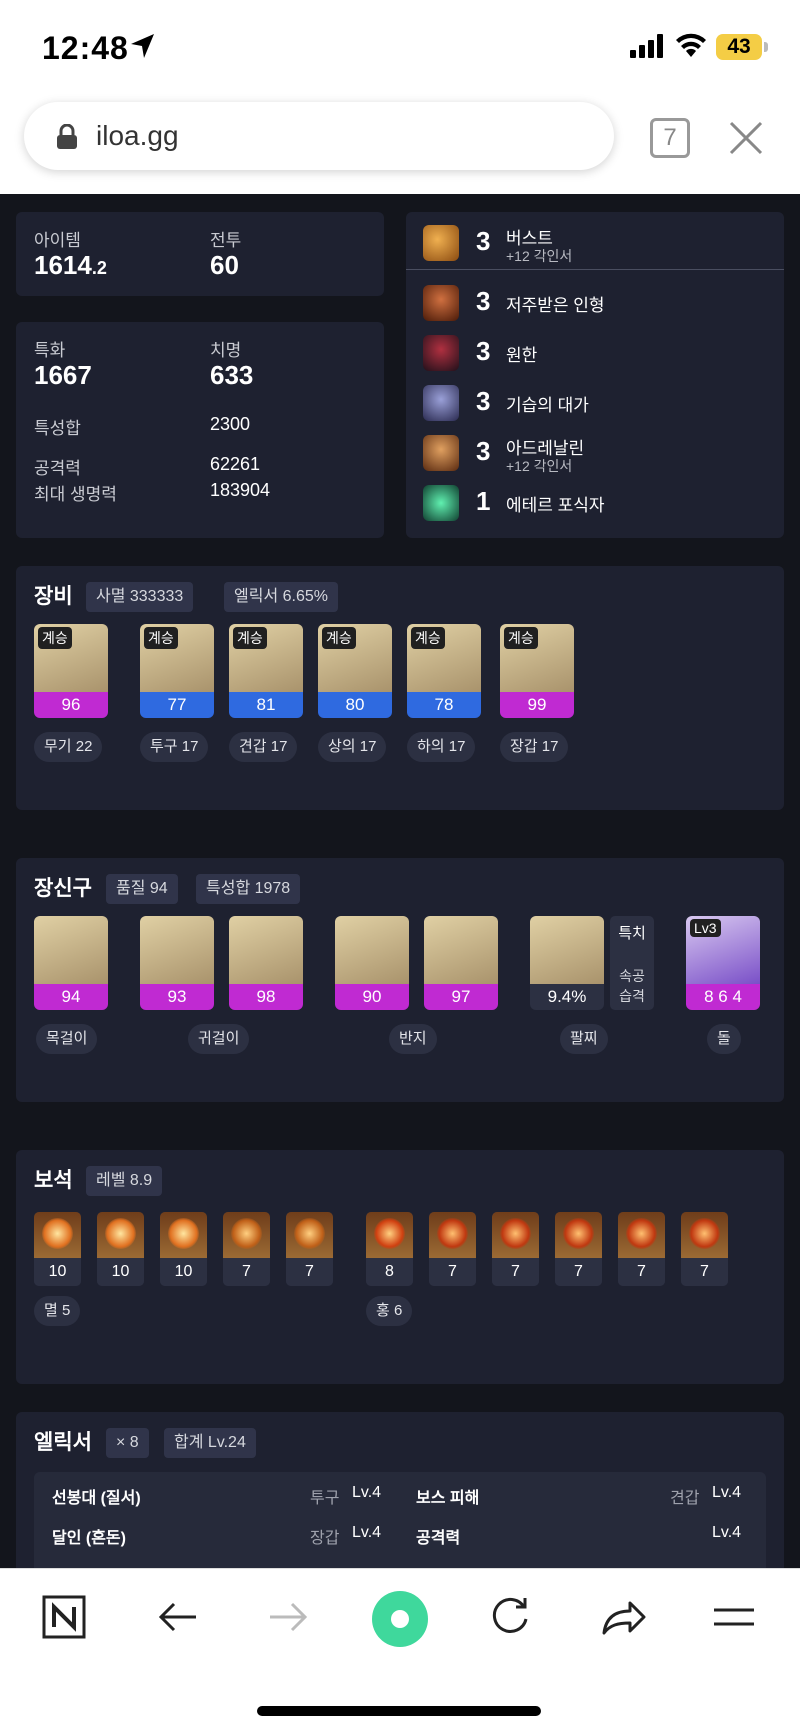 This screenshot has width=800, height=1731. Describe the element at coordinates (623, 1617) in the screenshot. I see `share-icon` at that location.